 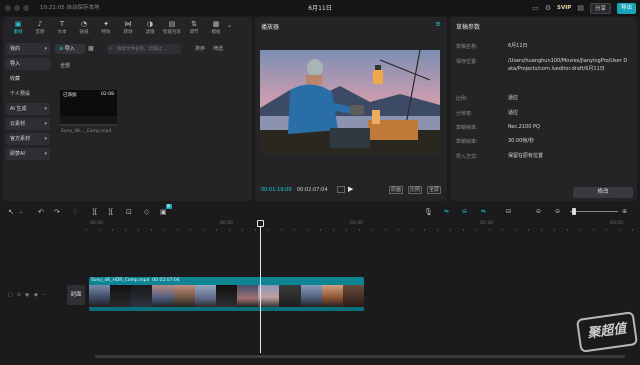 What do you see at coordinates (17, 8) in the screenshot?
I see `minimize-window-icon` at bounding box center [17, 8].